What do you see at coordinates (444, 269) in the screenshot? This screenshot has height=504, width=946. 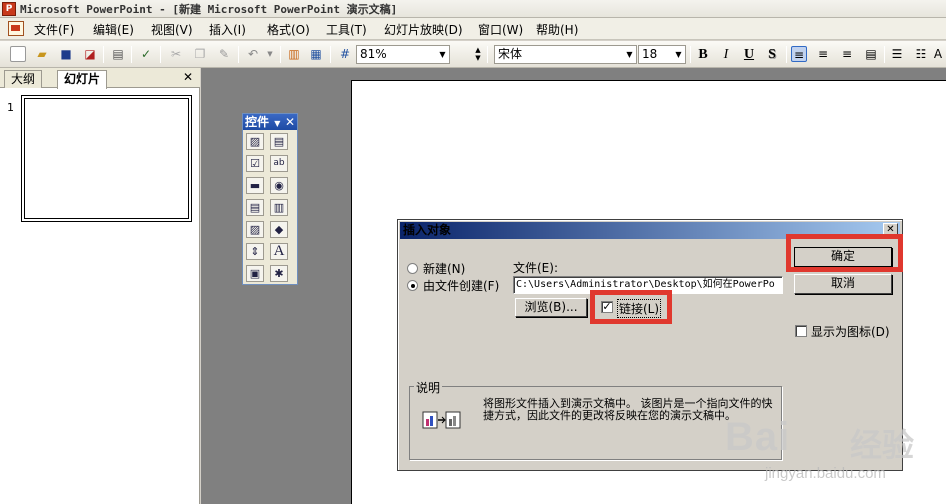 I see `radio-new-label: 新建(N)` at bounding box center [444, 269].